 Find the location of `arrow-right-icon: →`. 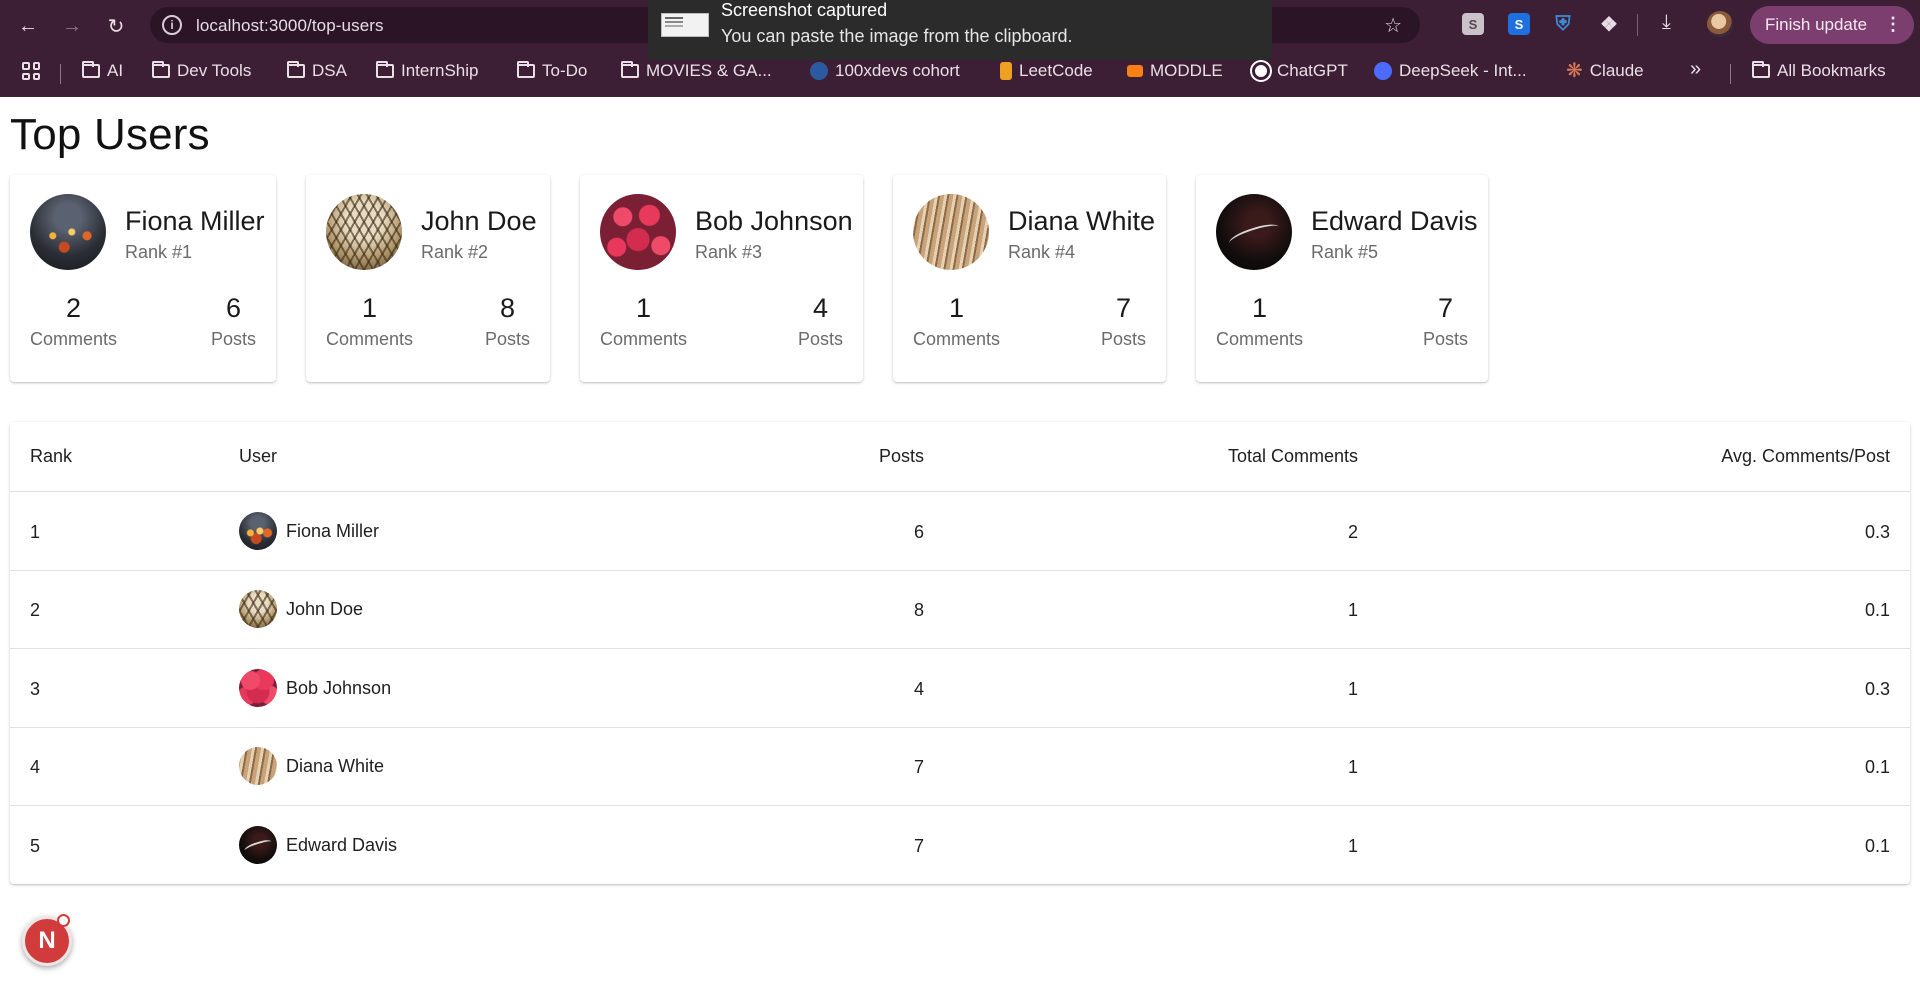

arrow-right-icon: → is located at coordinates (72, 25).